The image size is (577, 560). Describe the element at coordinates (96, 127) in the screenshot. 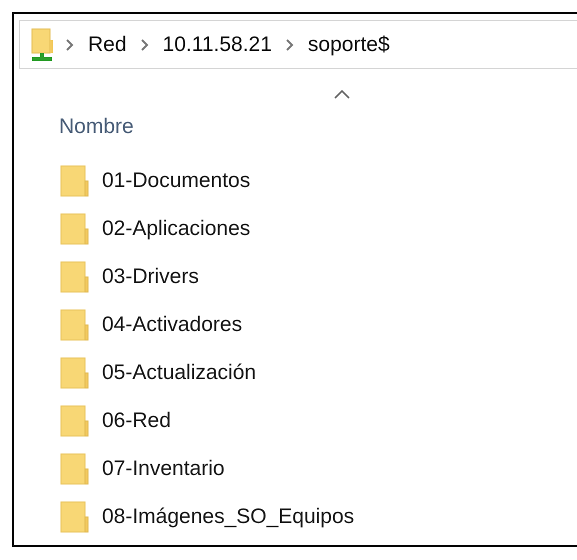

I see `column-header: Nombre` at that location.